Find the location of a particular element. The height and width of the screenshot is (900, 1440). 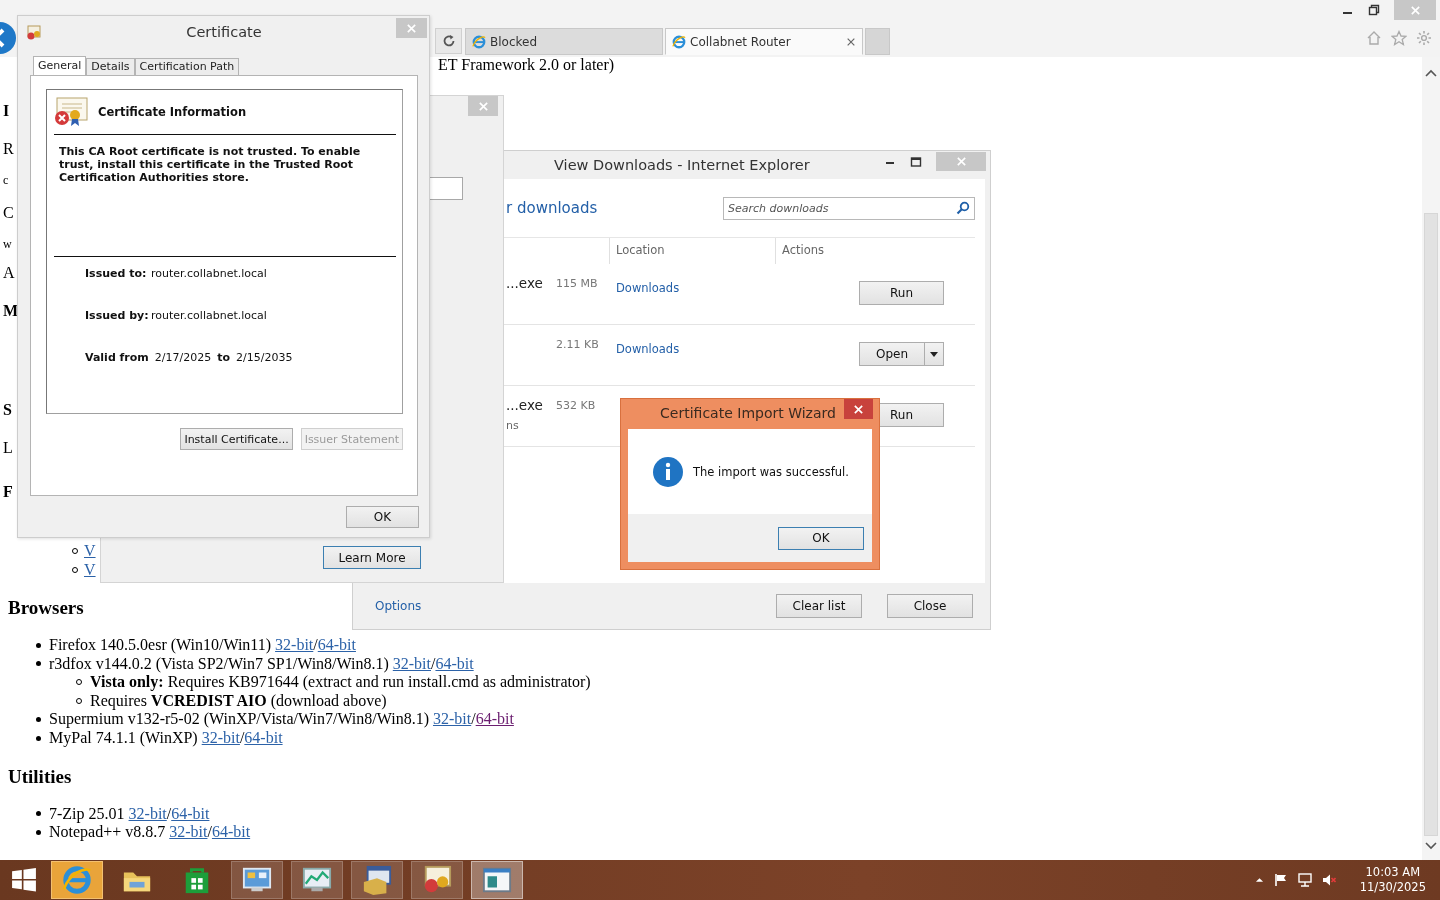

network-icon is located at coordinates (1304, 880).